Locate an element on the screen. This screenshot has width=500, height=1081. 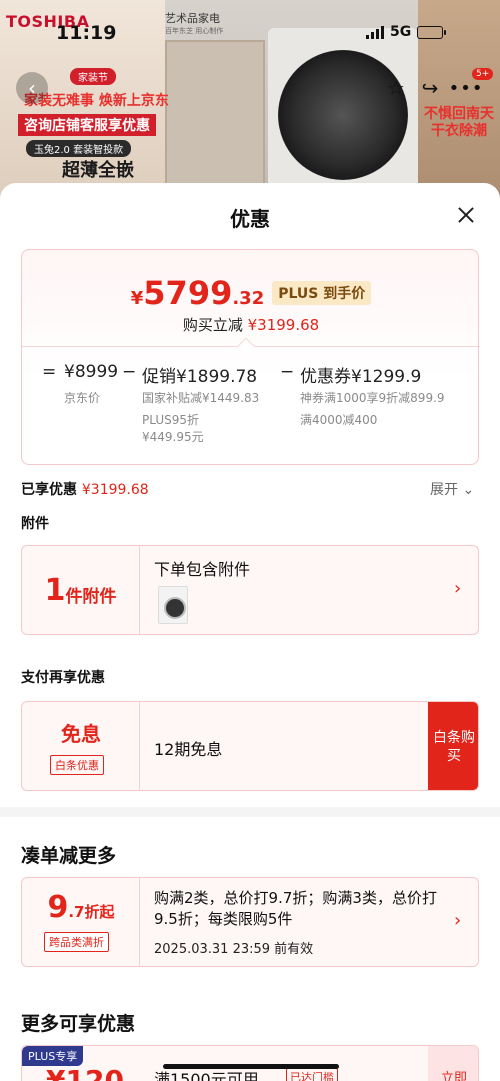
enjoyed-discount-value: ¥3199.68 is located at coordinates (115, 490).